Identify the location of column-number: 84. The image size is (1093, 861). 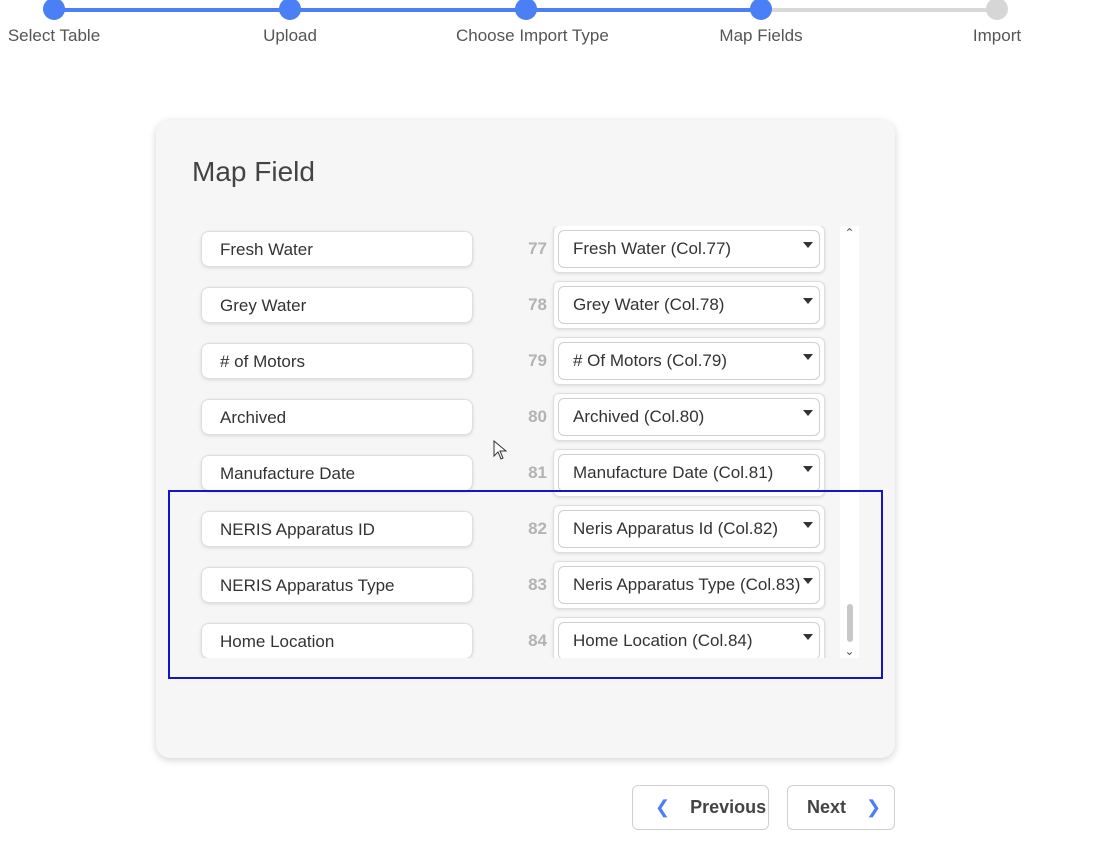
(537, 640).